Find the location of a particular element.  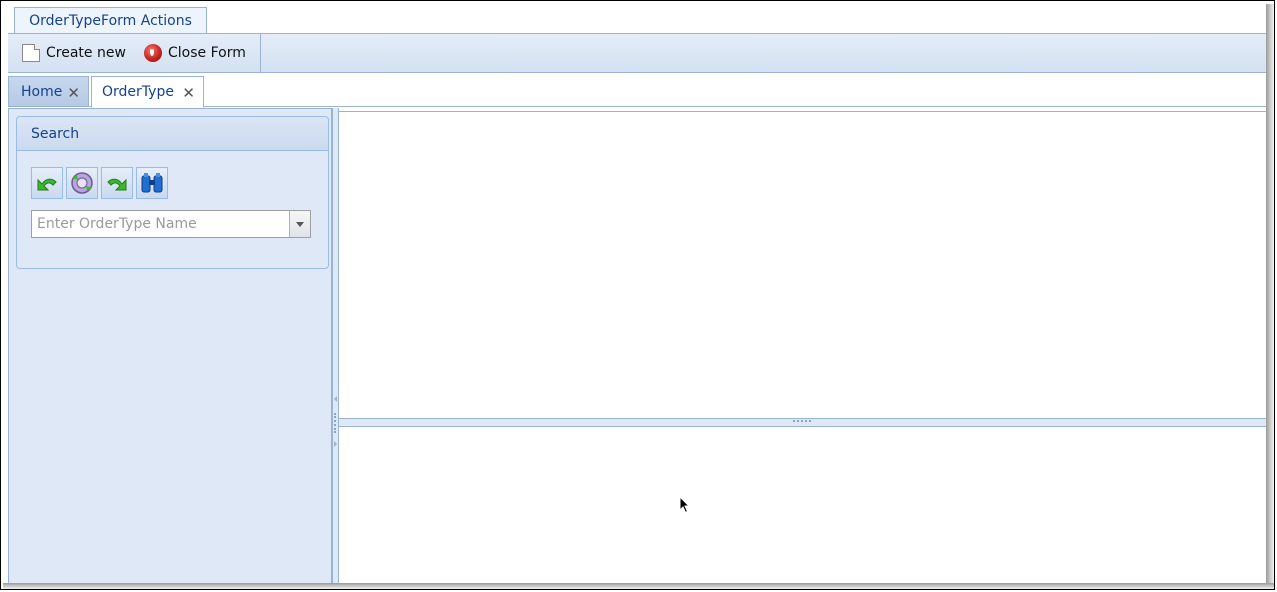

ribbon-tab-strip: OrderTypeForm Actions is located at coordinates (637, 19).